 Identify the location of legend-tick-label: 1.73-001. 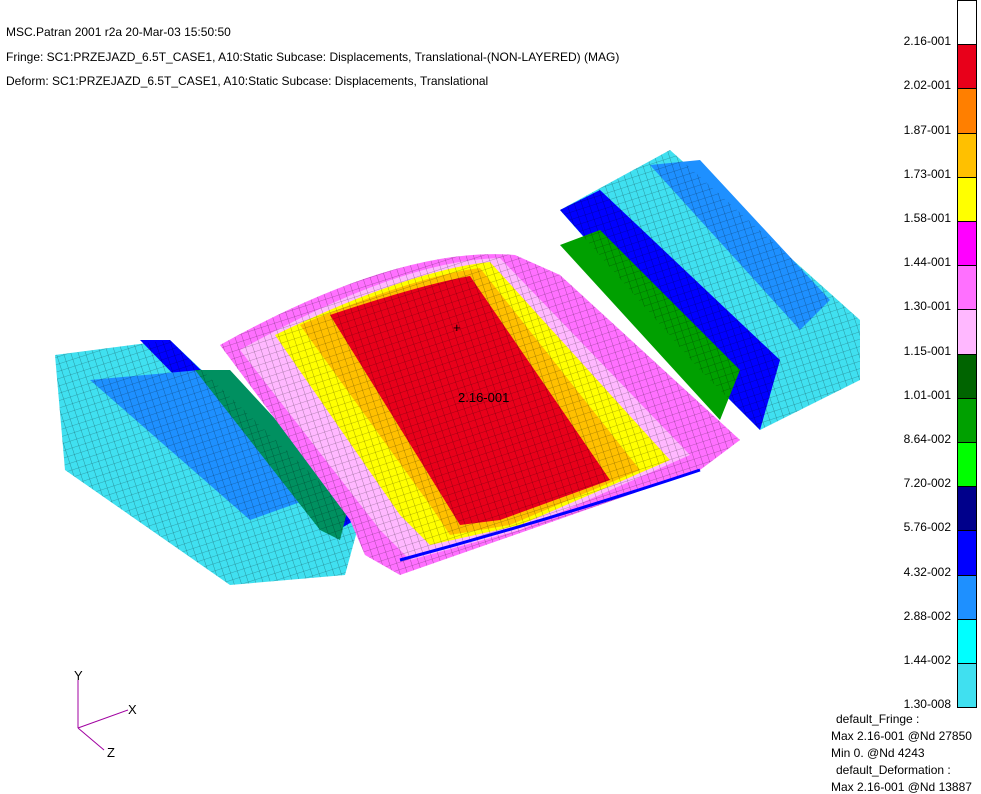
(927, 173).